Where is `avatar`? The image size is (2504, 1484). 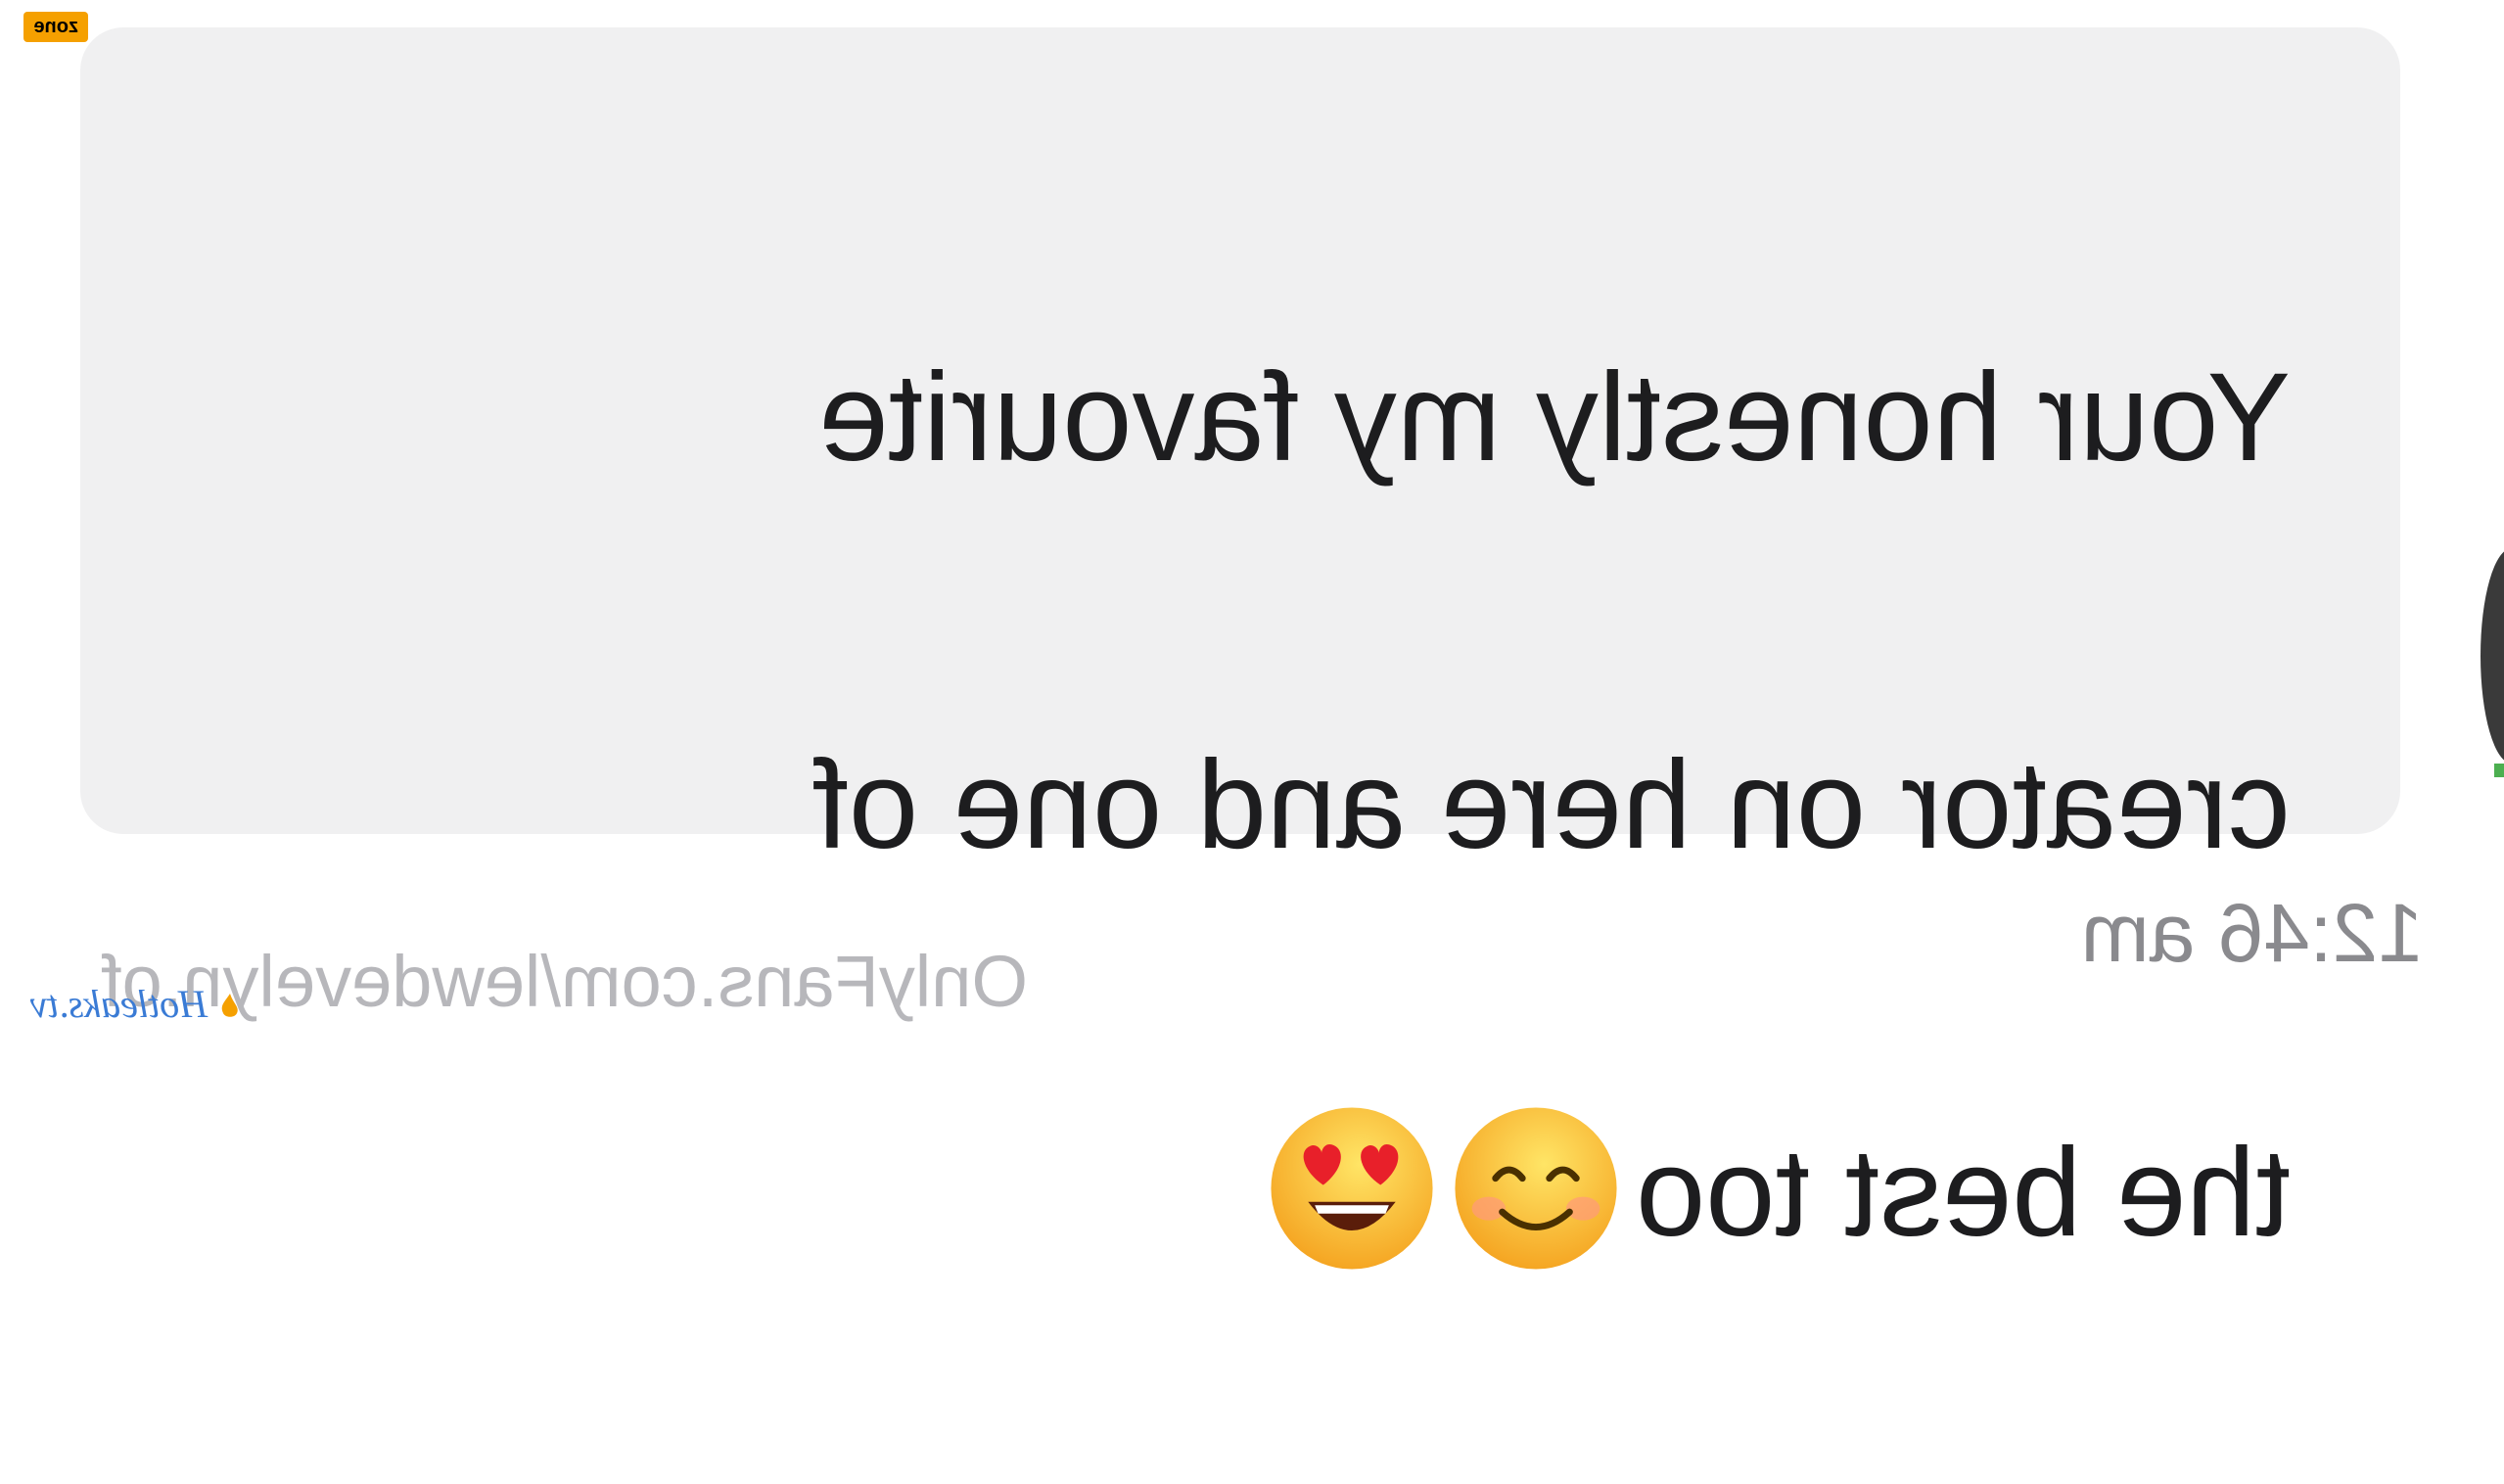
avatar is located at coordinates (2493, 656).